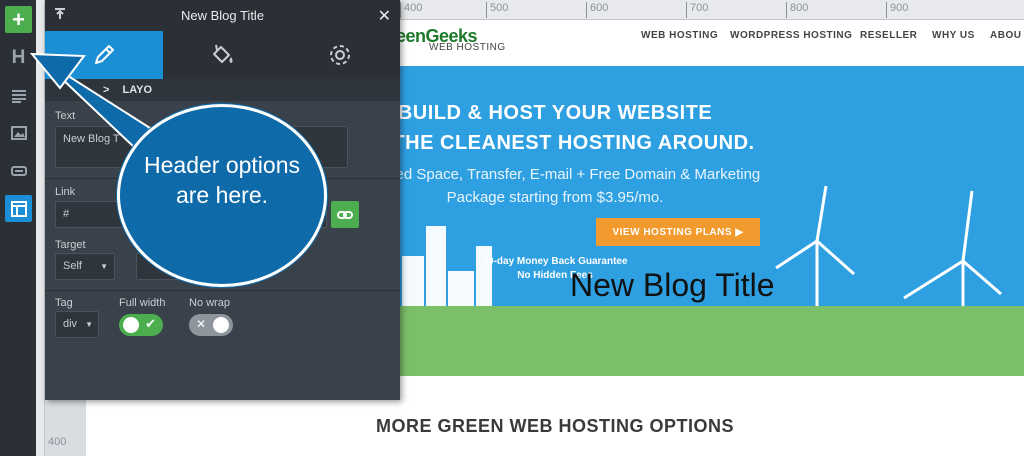 The image size is (1024, 456). Describe the element at coordinates (712, 10) in the screenshot. I see `top-ruler: 400 500 600 700 800 900` at that location.